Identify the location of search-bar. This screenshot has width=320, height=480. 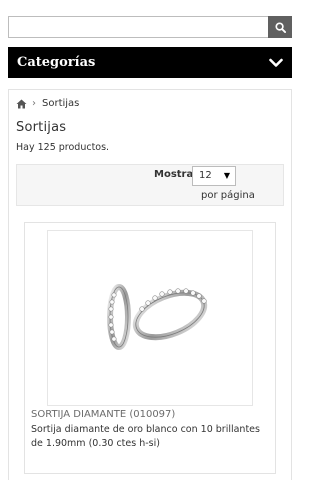
(150, 27).